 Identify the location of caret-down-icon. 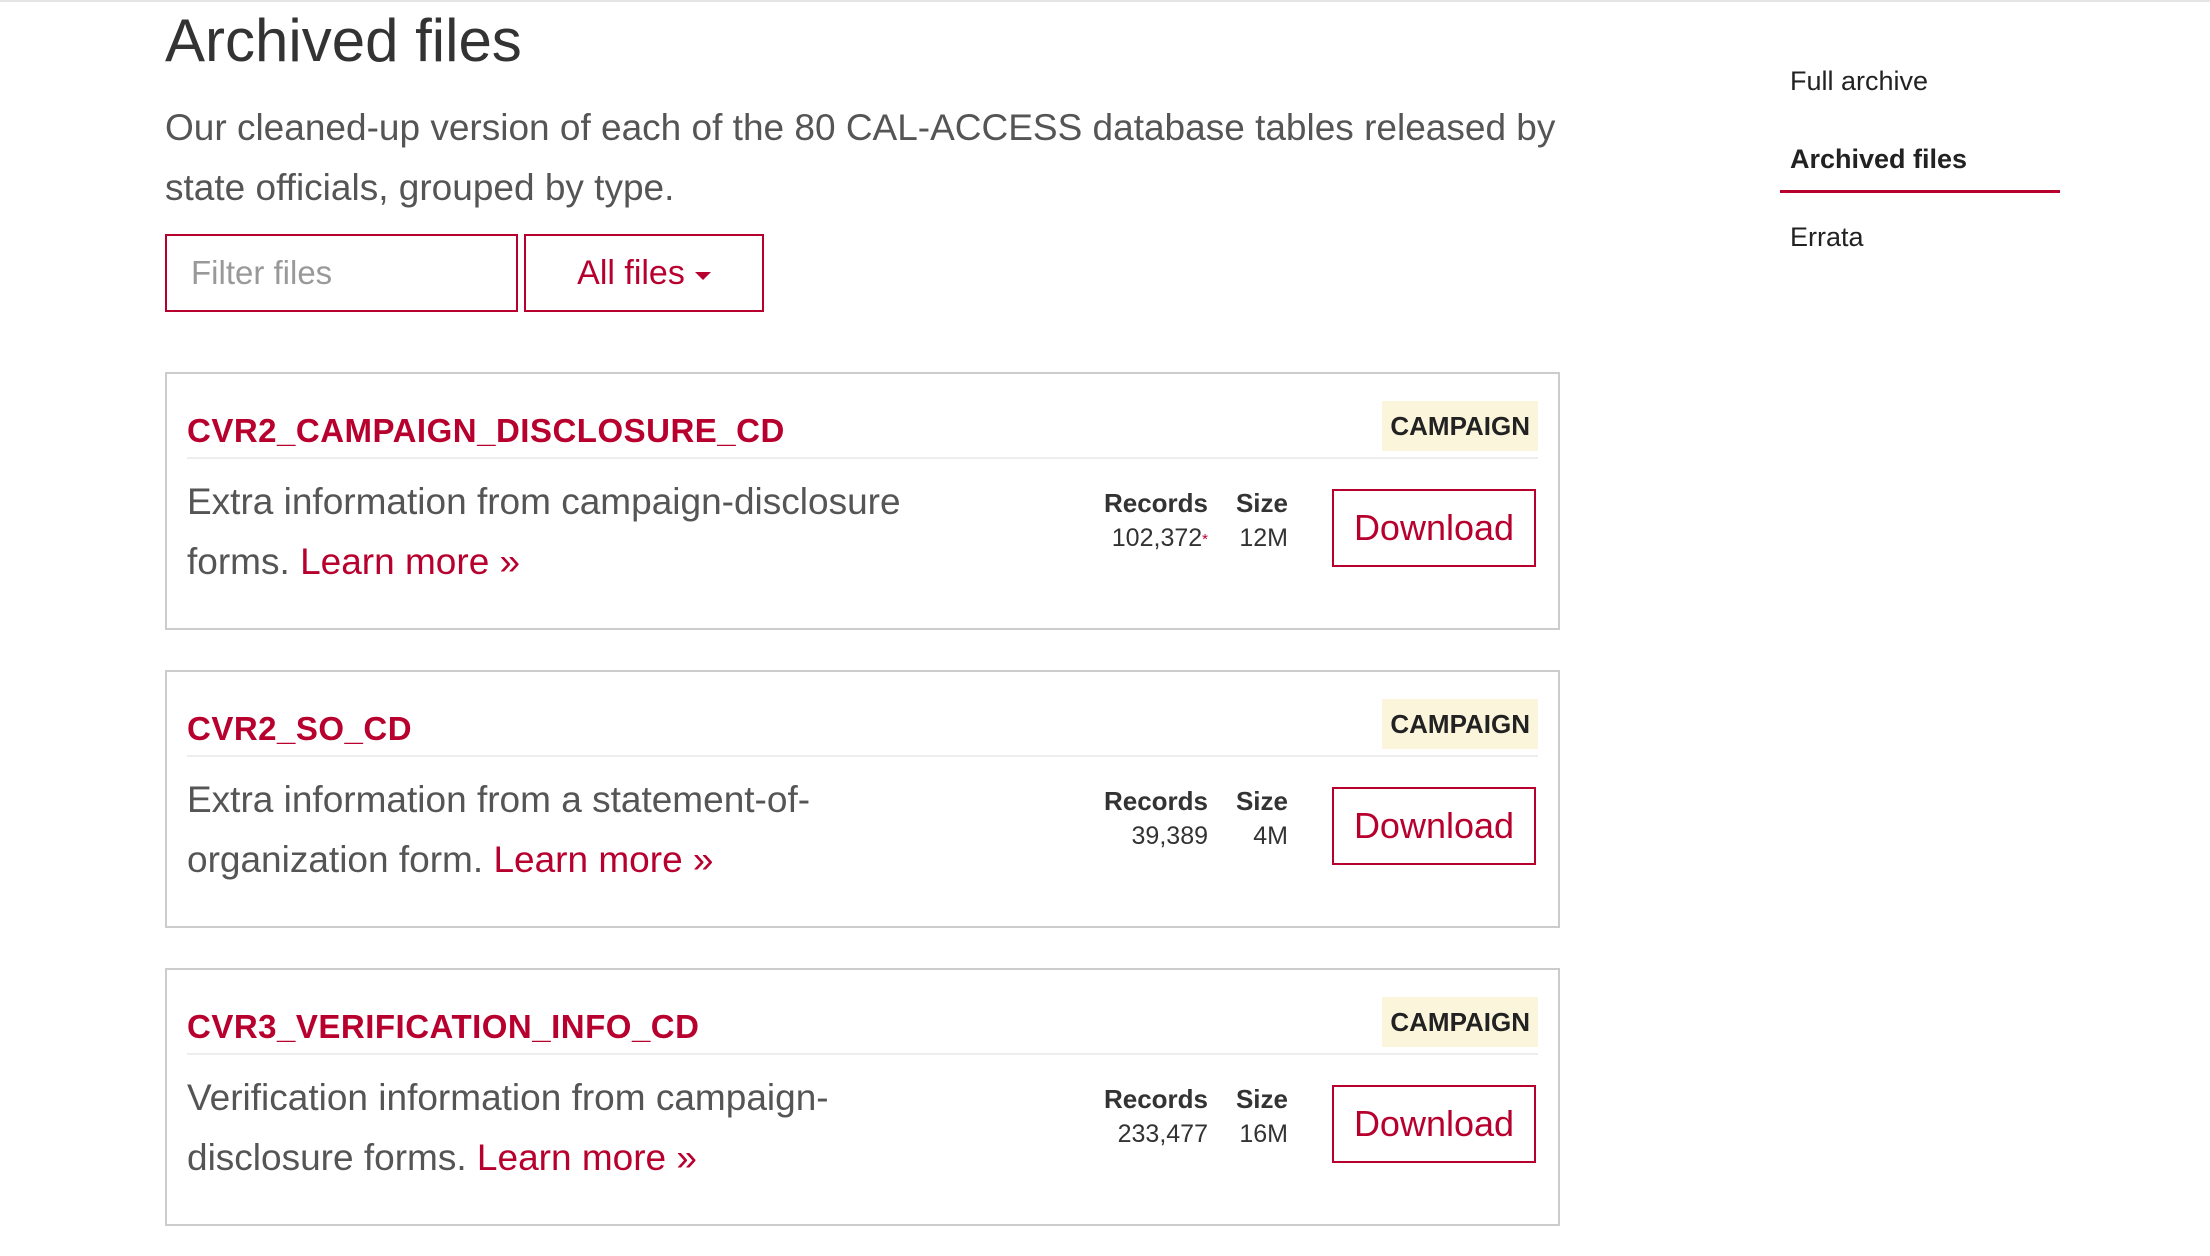
(702, 276).